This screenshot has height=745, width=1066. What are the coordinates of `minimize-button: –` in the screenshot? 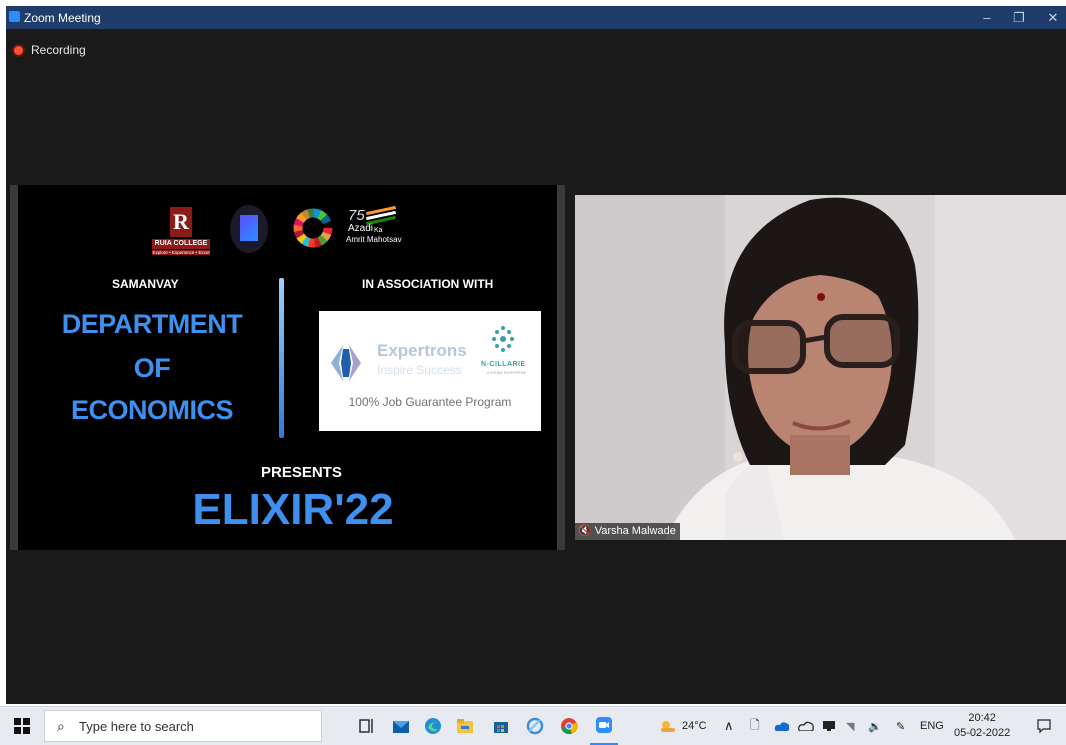 It's located at (987, 18).